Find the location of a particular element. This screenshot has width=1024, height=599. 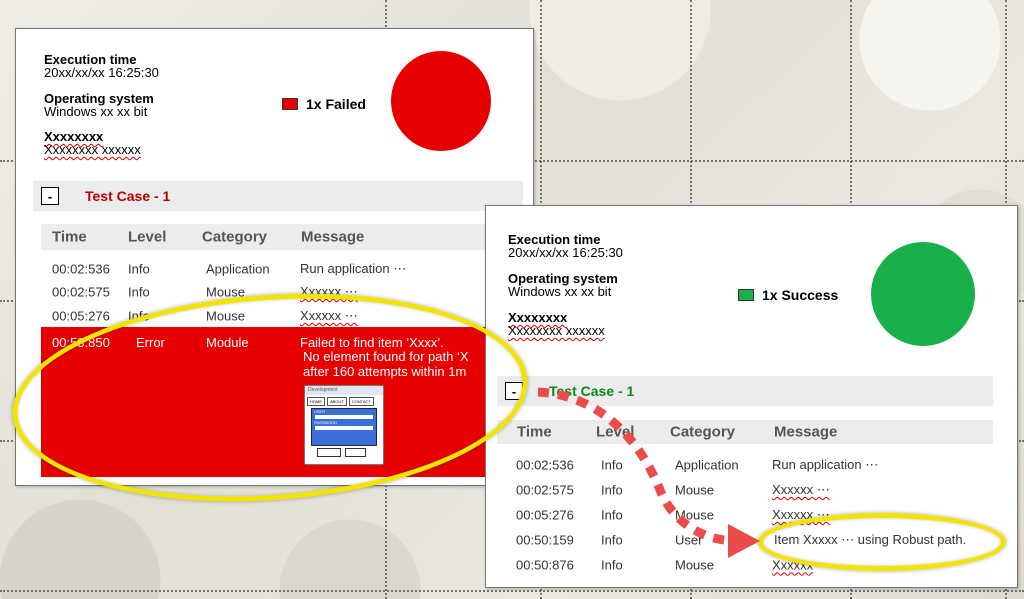

dashed-arrow-line is located at coordinates (636, 466).